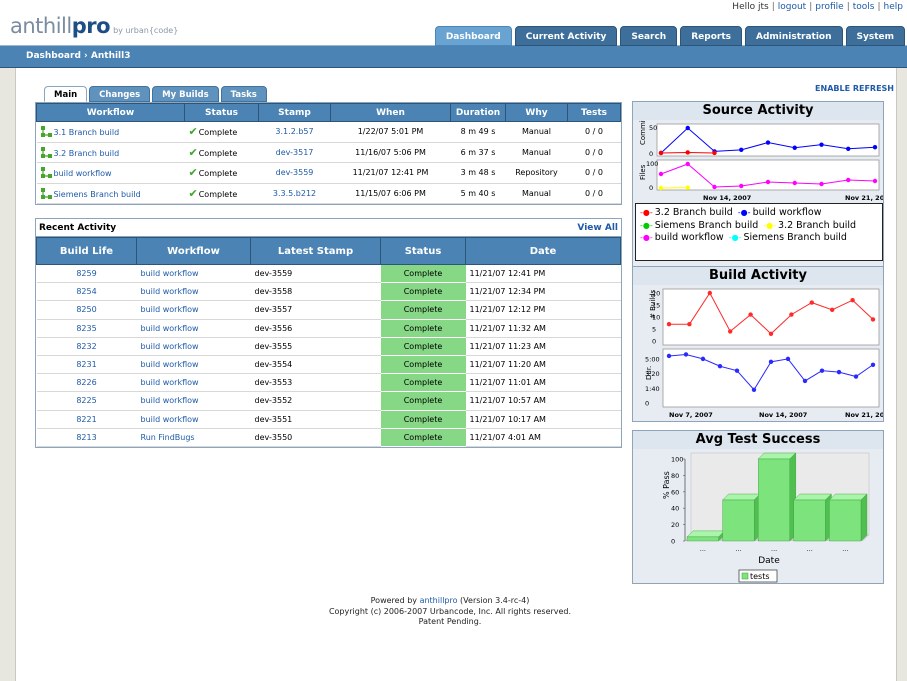  What do you see at coordinates (86, 273) in the screenshot?
I see `build-life-link: 8259` at bounding box center [86, 273].